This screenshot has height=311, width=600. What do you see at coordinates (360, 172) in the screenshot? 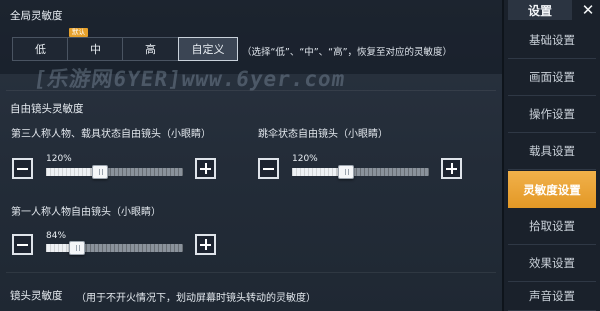
I see `slider-track-parachute` at bounding box center [360, 172].